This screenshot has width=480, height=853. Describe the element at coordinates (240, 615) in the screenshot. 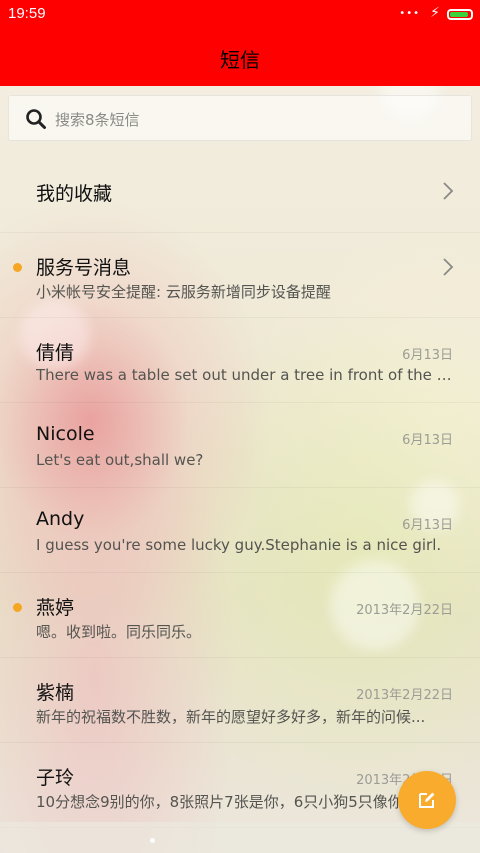

I see `conversation-row: 燕婷嗯。收到啦。同乐同乐。 2013年2月22日` at that location.